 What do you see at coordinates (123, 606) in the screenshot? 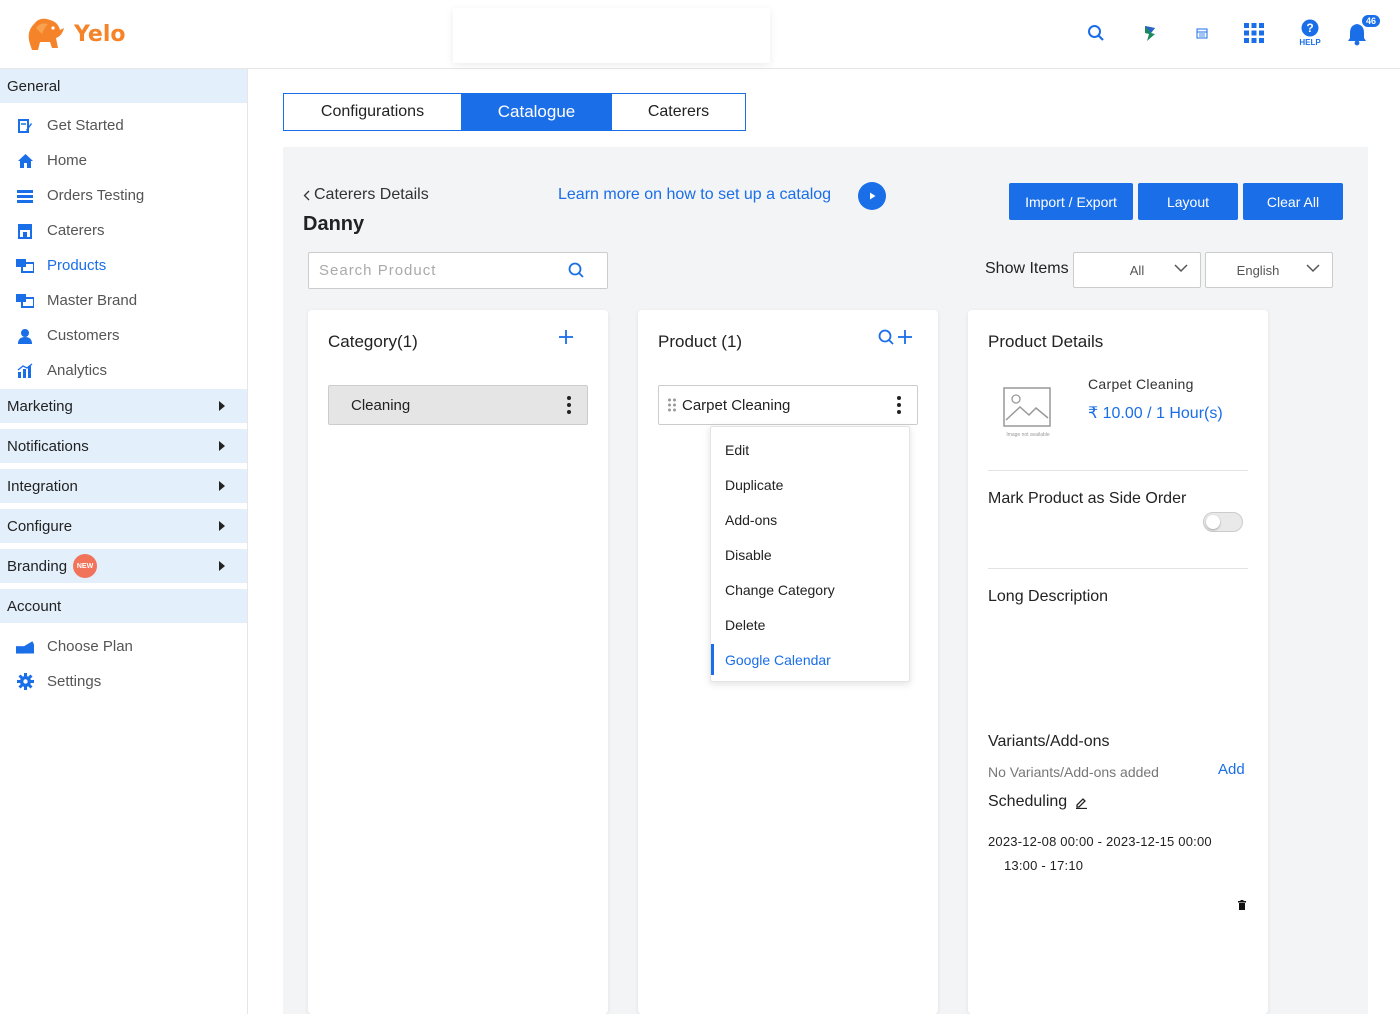
I see `sidebar-section-account: Account` at bounding box center [123, 606].